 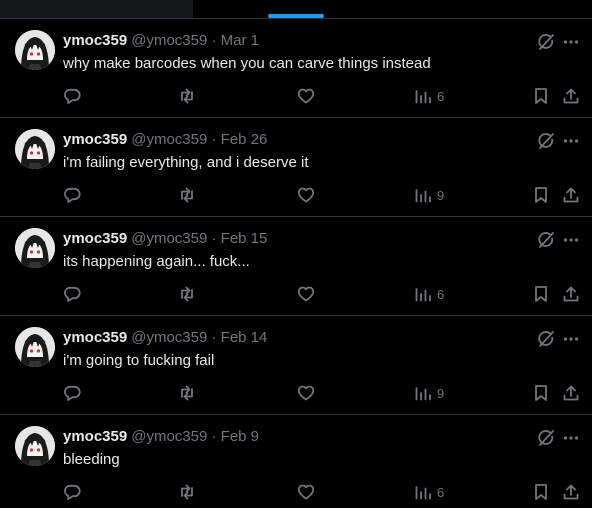 I want to click on post-header: ymoc359 @ymoc359 · Mar 1, so click(x=161, y=41).